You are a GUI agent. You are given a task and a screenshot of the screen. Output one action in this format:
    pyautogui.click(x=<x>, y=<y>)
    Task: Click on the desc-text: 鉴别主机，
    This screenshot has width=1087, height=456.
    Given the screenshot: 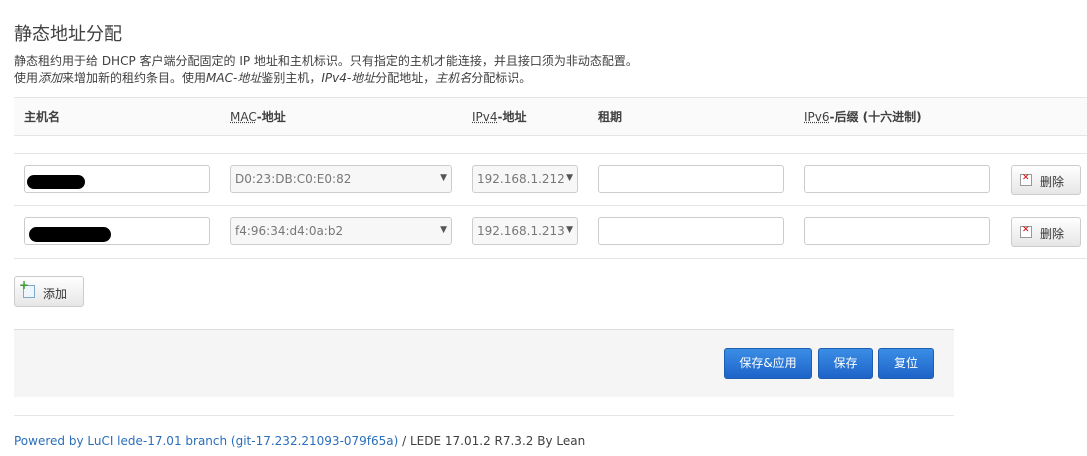 What is the action you would take?
    pyautogui.click(x=291, y=78)
    